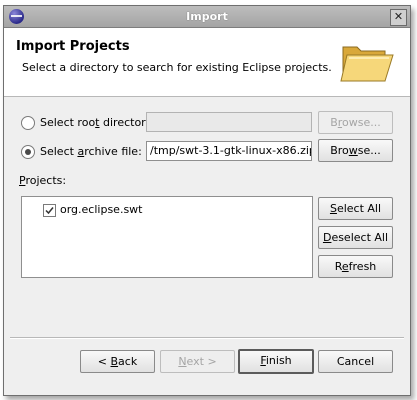 Image resolution: width=417 pixels, height=400 pixels. Describe the element at coordinates (43, 180) in the screenshot. I see `projects-label: Projects:` at that location.